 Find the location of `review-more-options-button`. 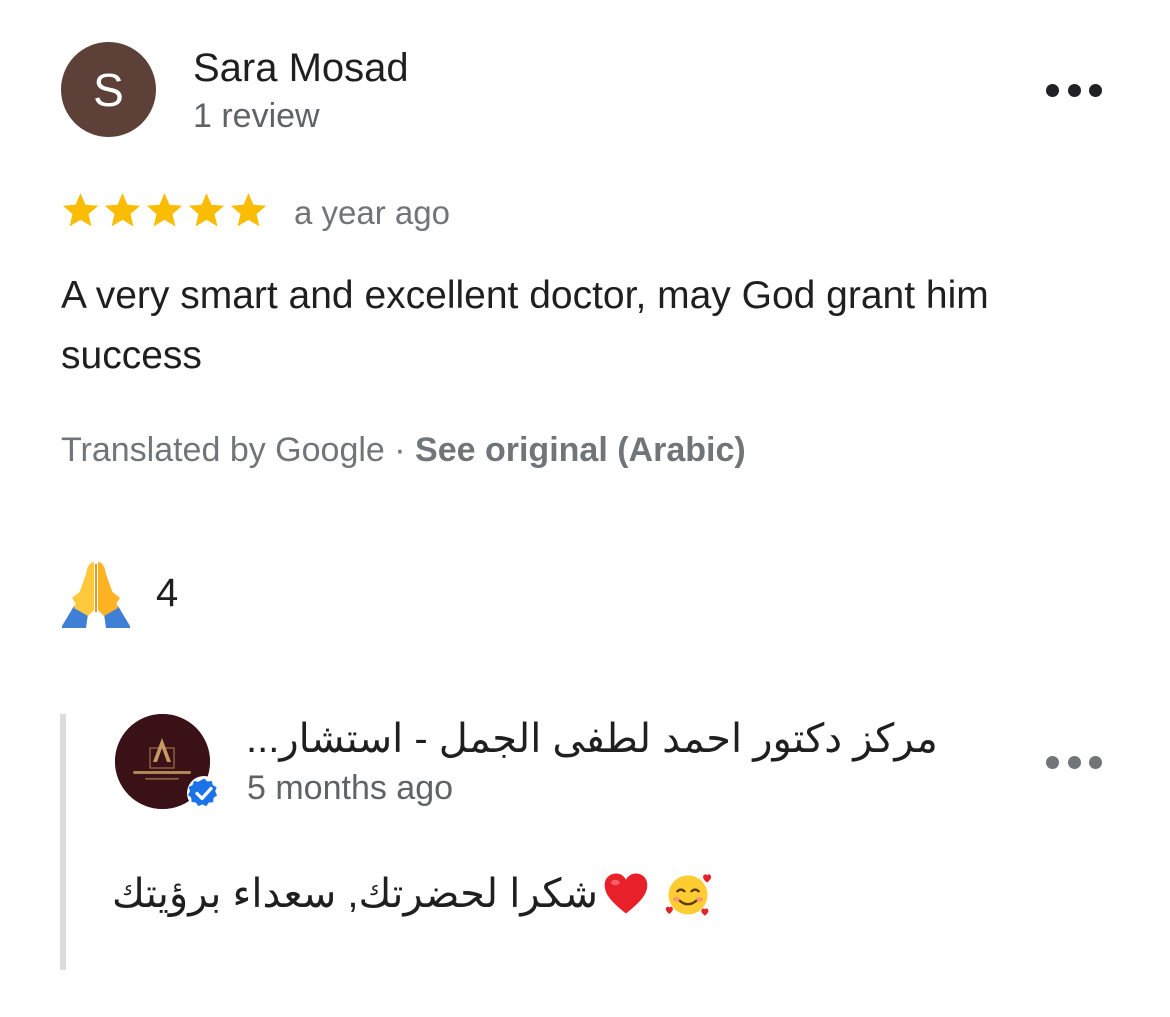

review-more-options-button is located at coordinates (1074, 90).